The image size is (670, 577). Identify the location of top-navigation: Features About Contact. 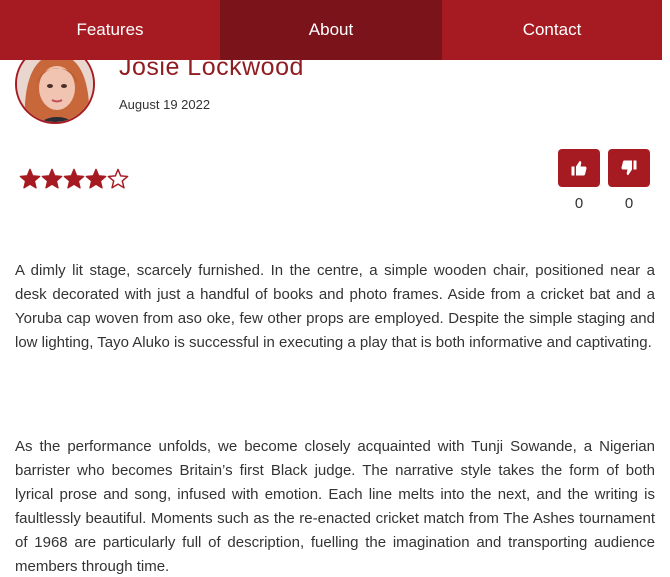
(331, 30).